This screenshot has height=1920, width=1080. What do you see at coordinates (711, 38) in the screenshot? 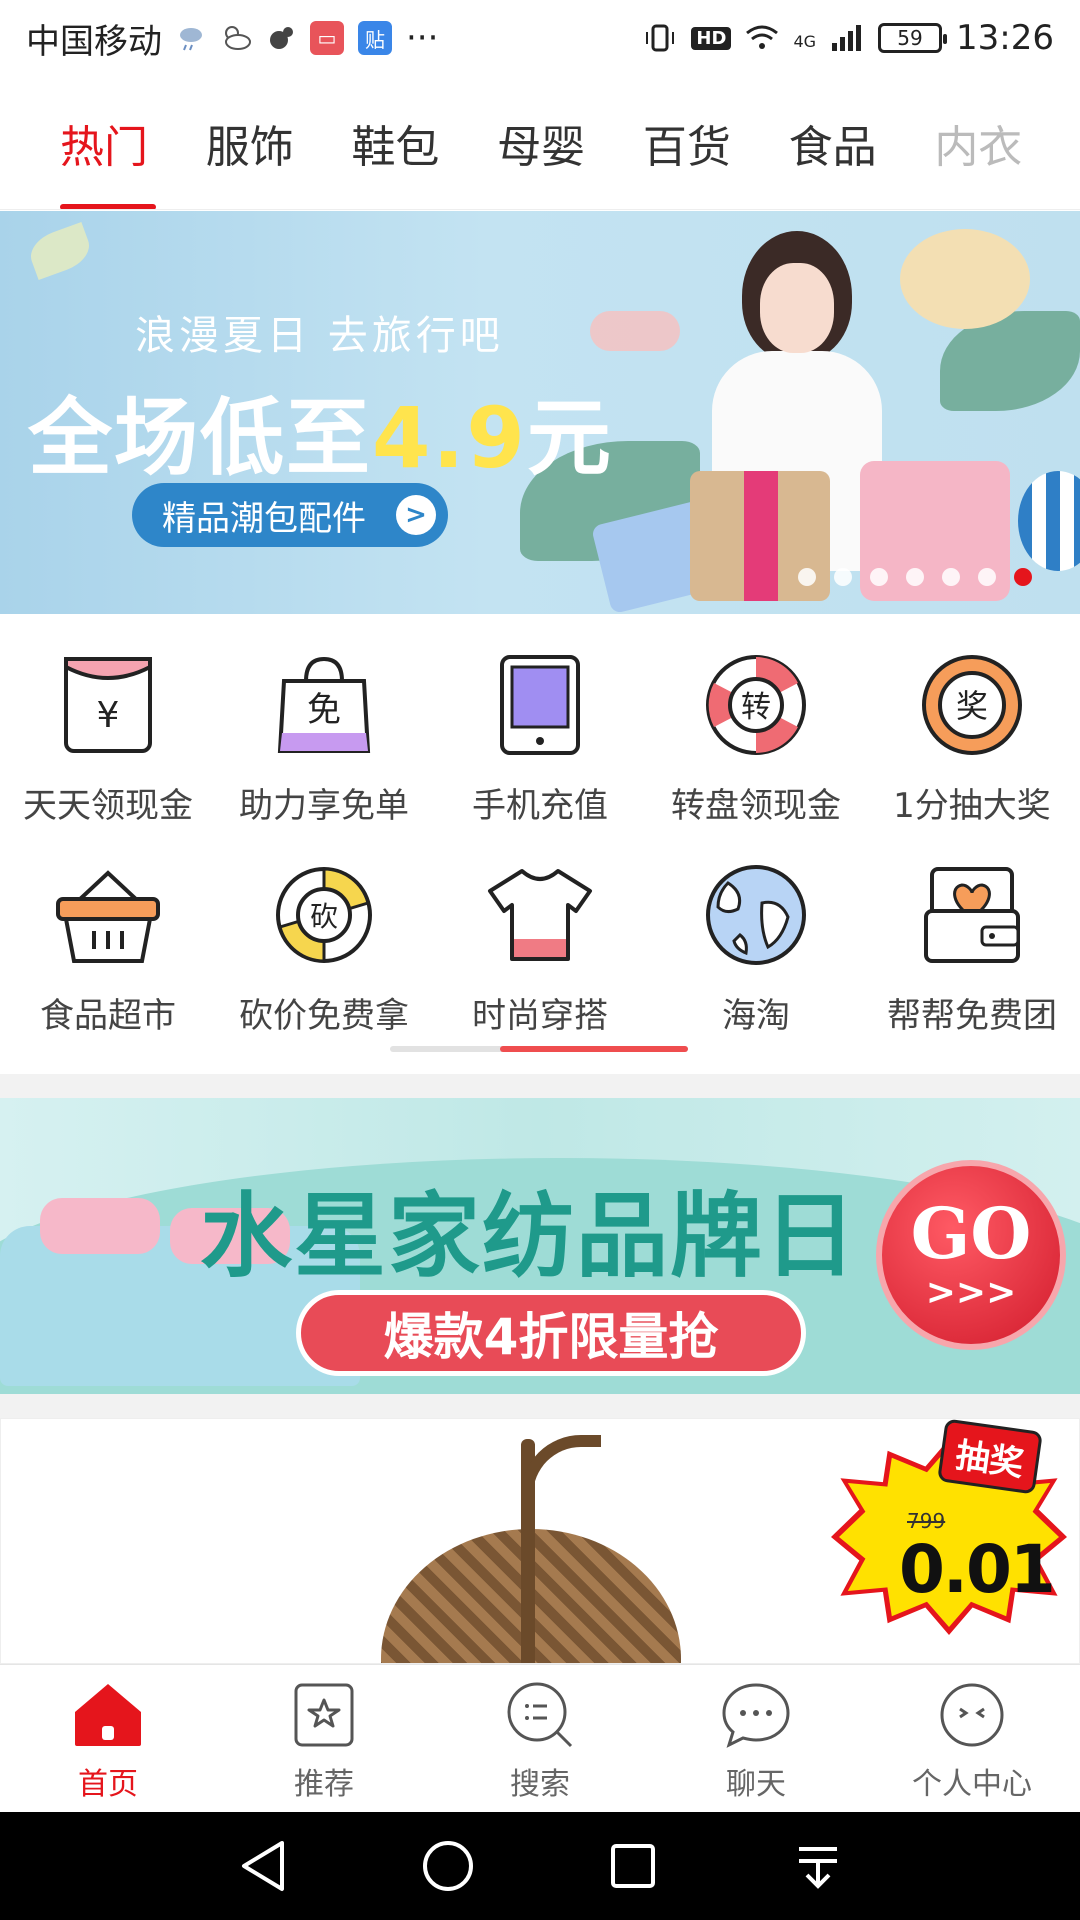
I see `hd-badge: HD` at bounding box center [711, 38].